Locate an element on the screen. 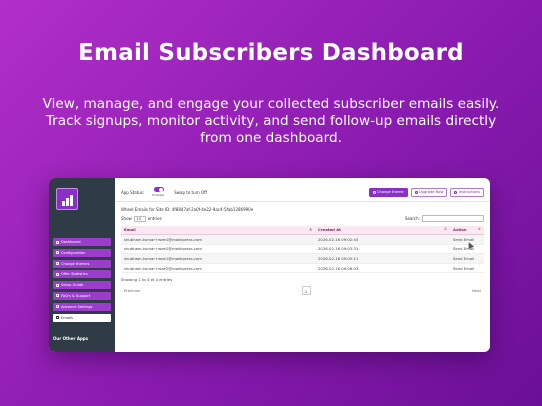 This screenshot has height=406, width=542. question-icon is located at coordinates (57, 296).